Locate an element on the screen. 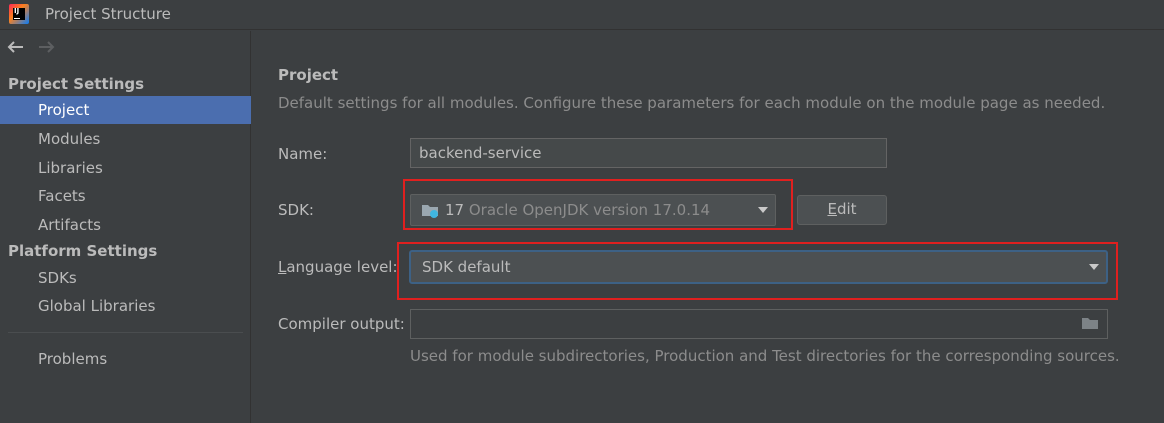 The width and height of the screenshot is (1164, 423). sidebar-divider is located at coordinates (125, 332).